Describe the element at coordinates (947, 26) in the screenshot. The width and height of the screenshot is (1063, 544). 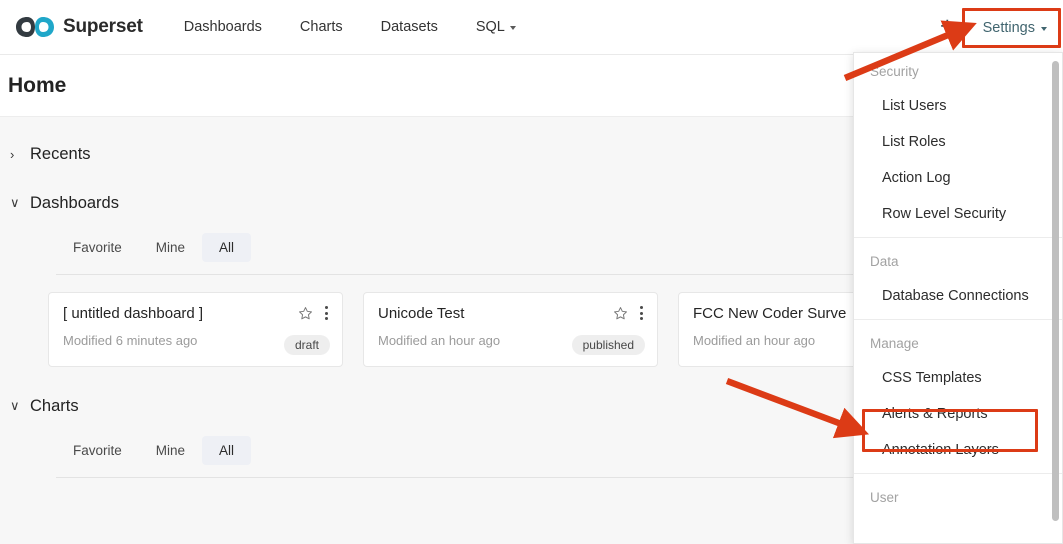
I see `plus-icon: +` at that location.